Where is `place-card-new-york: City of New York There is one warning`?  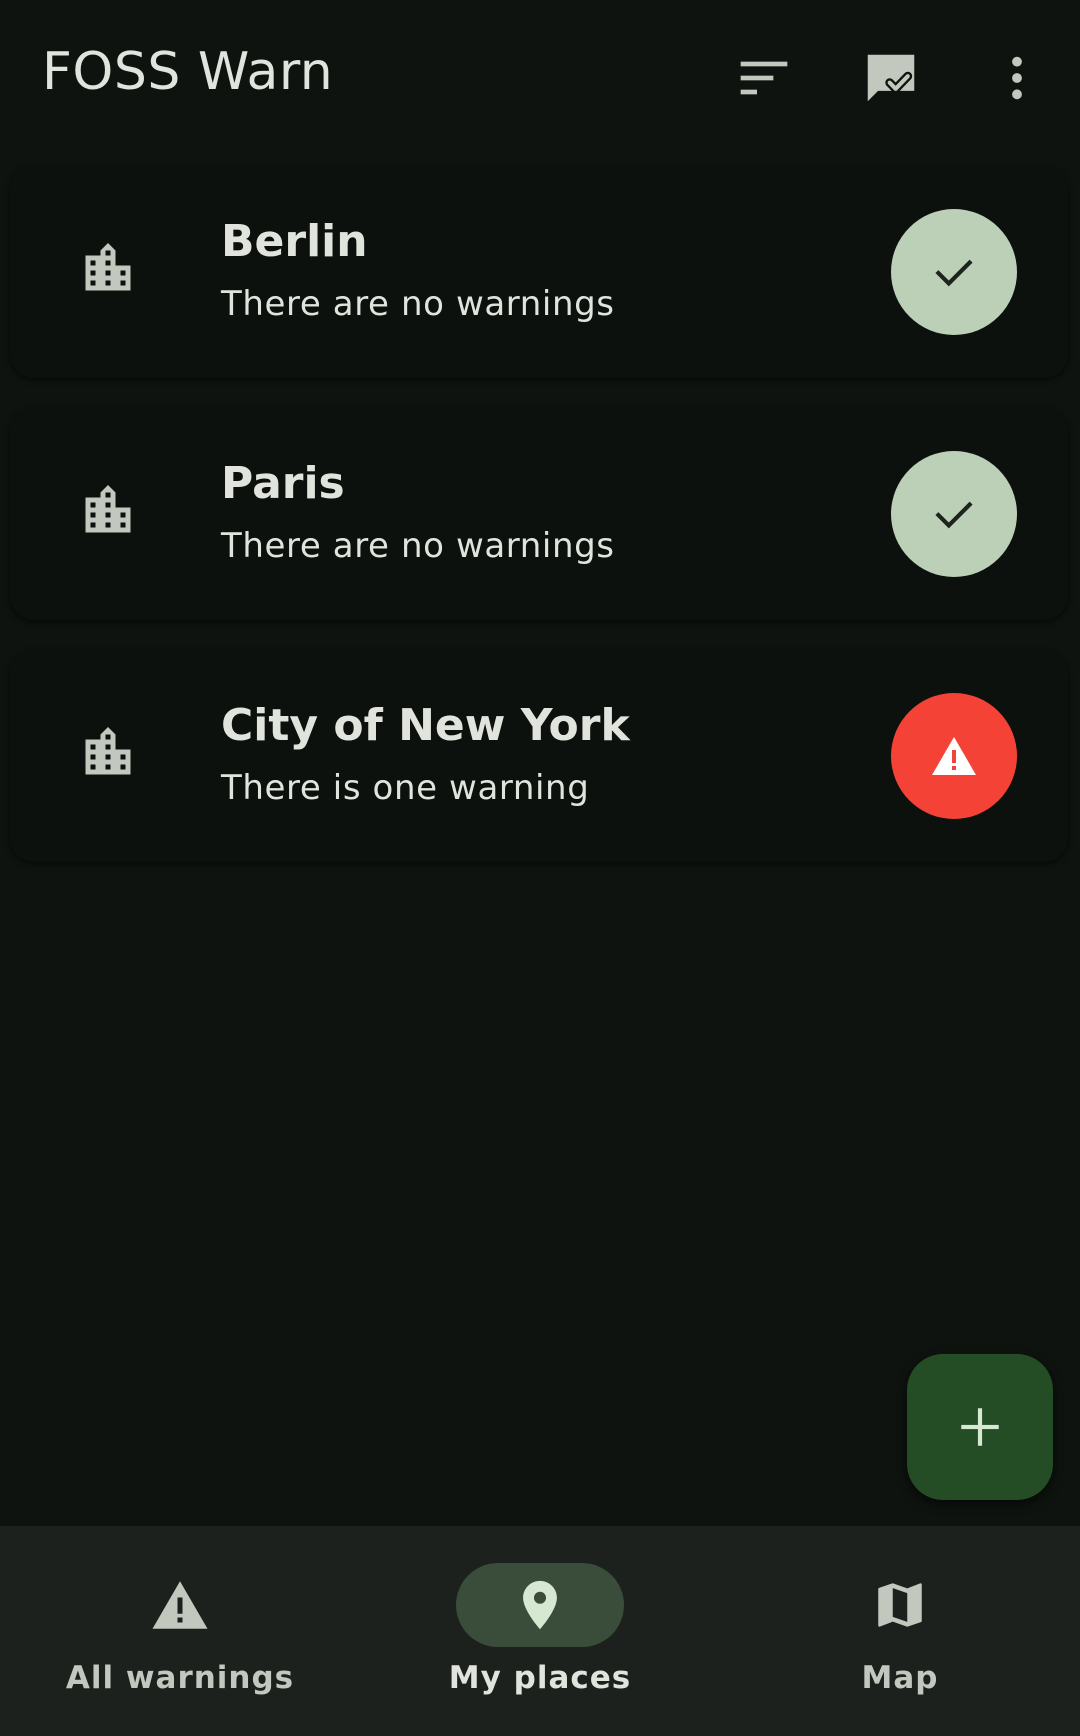 place-card-new-york: City of New York There is one warning is located at coordinates (539, 756).